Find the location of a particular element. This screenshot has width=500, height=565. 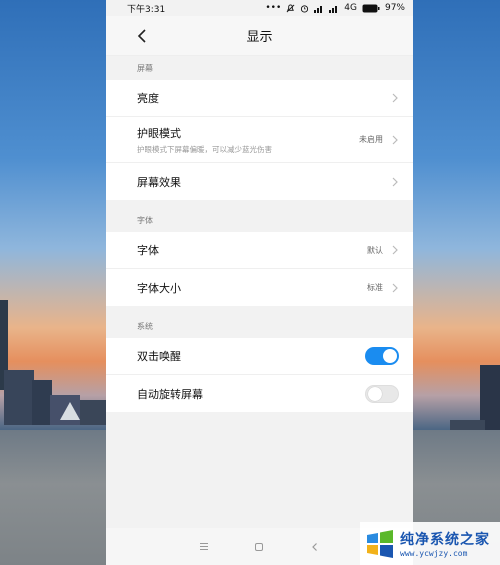

title-bar: 显示 is located at coordinates (259, 36).